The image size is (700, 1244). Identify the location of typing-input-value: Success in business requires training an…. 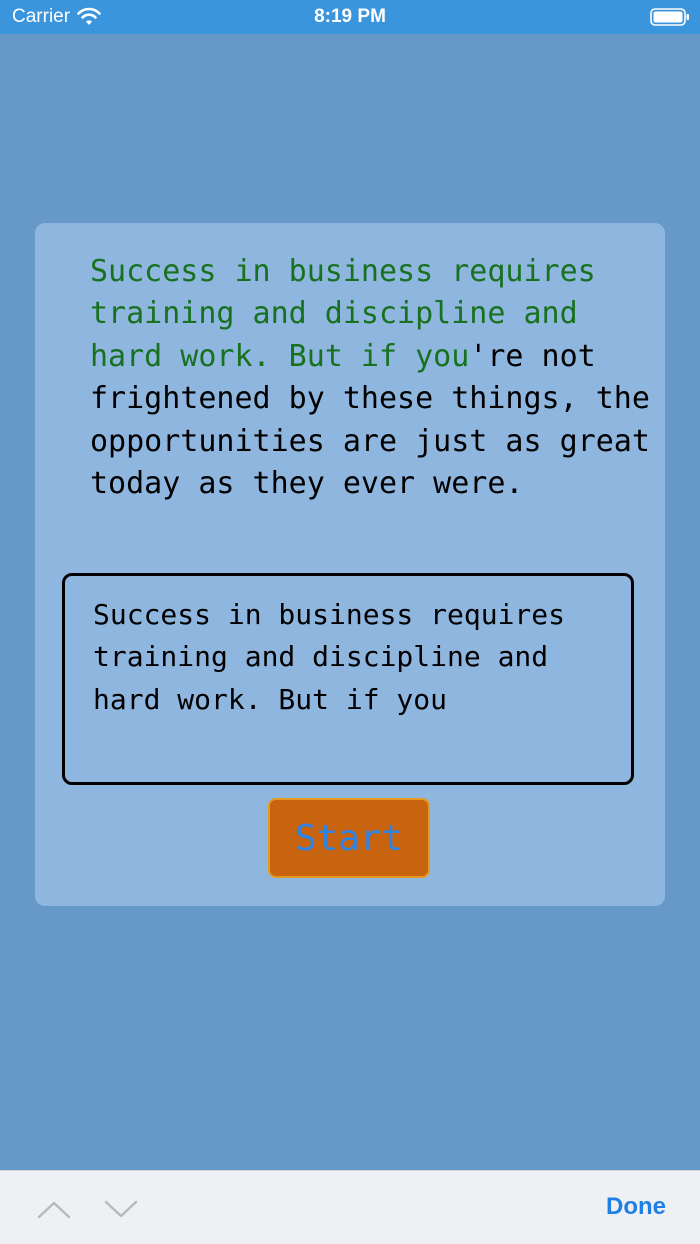
(337, 657).